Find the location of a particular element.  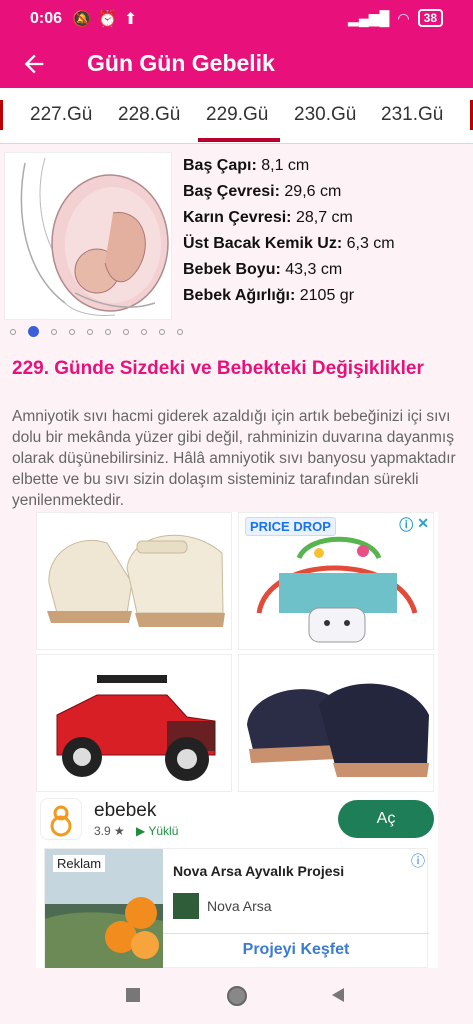

advertiser-name: ebebek is located at coordinates (125, 810).